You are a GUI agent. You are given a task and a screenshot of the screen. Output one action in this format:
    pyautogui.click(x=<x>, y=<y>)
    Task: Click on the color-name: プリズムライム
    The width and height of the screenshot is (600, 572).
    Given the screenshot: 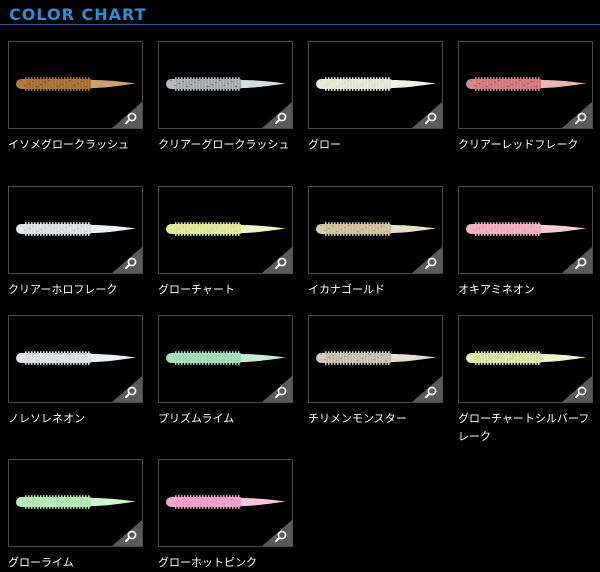 What is the action you would take?
    pyautogui.click(x=196, y=418)
    